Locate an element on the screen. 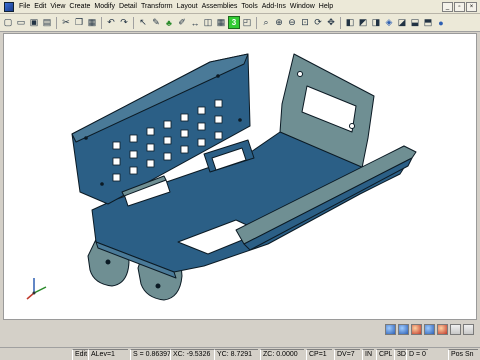 The width and height of the screenshot is (480, 360). hidden-line-icon is located at coordinates (403, 329).